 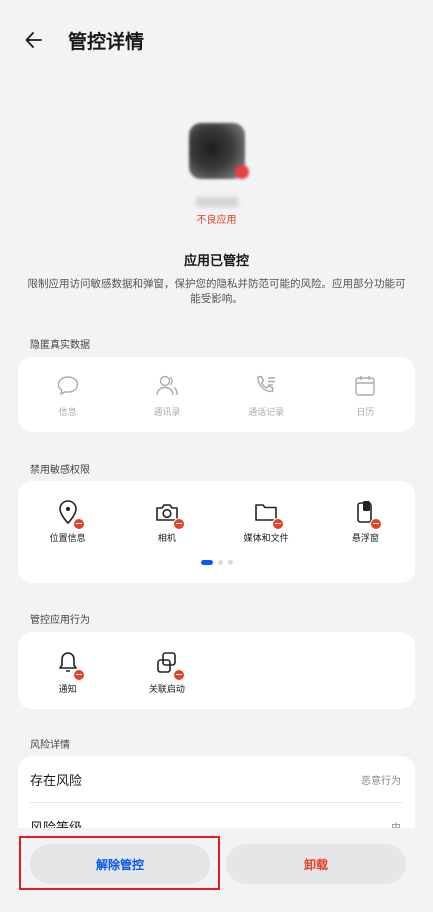 I want to click on call-log-icon, so click(x=266, y=384).